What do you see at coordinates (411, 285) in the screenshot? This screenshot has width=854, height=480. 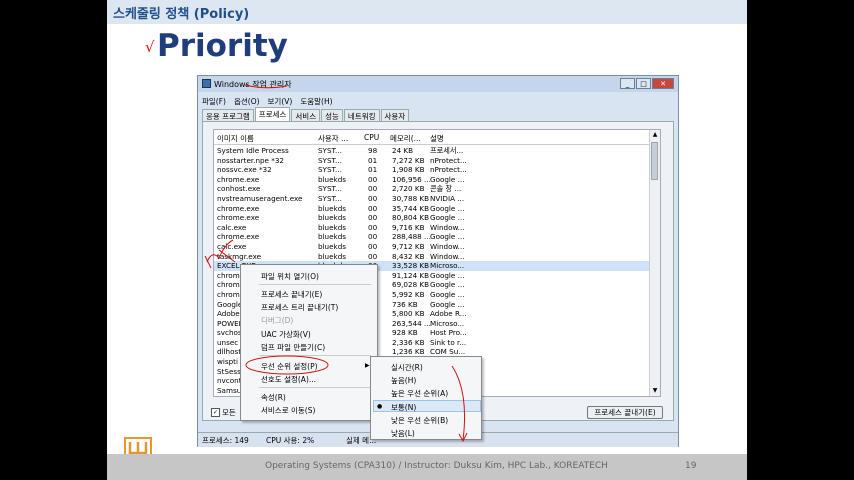 I see `cell-mem: 69,028 KB` at bounding box center [411, 285].